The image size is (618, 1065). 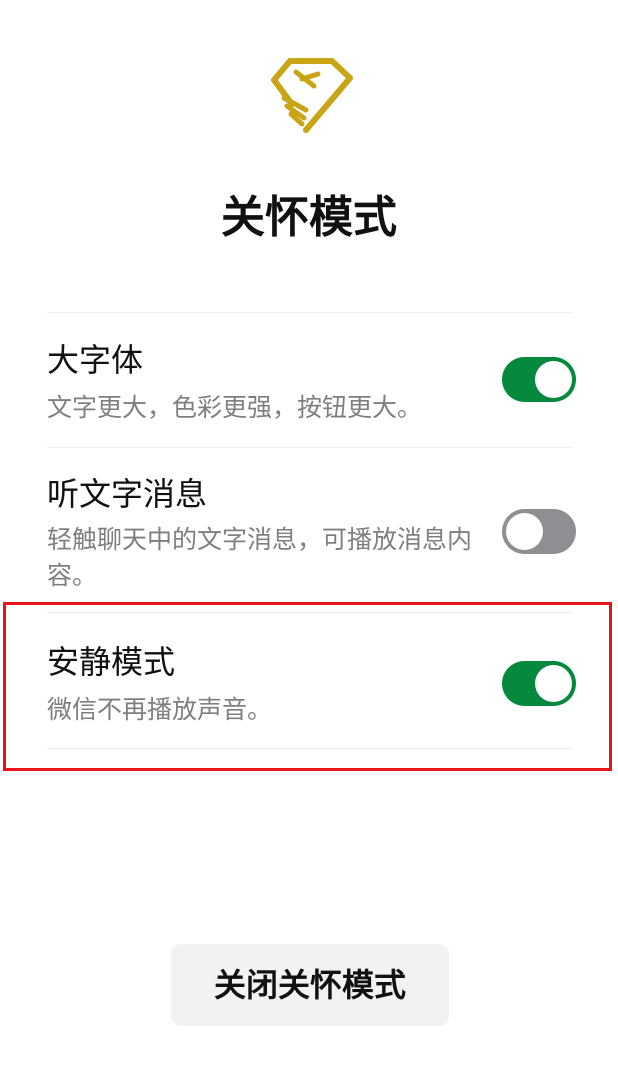 What do you see at coordinates (309, 217) in the screenshot?
I see `page-title: 关怀模式` at bounding box center [309, 217].